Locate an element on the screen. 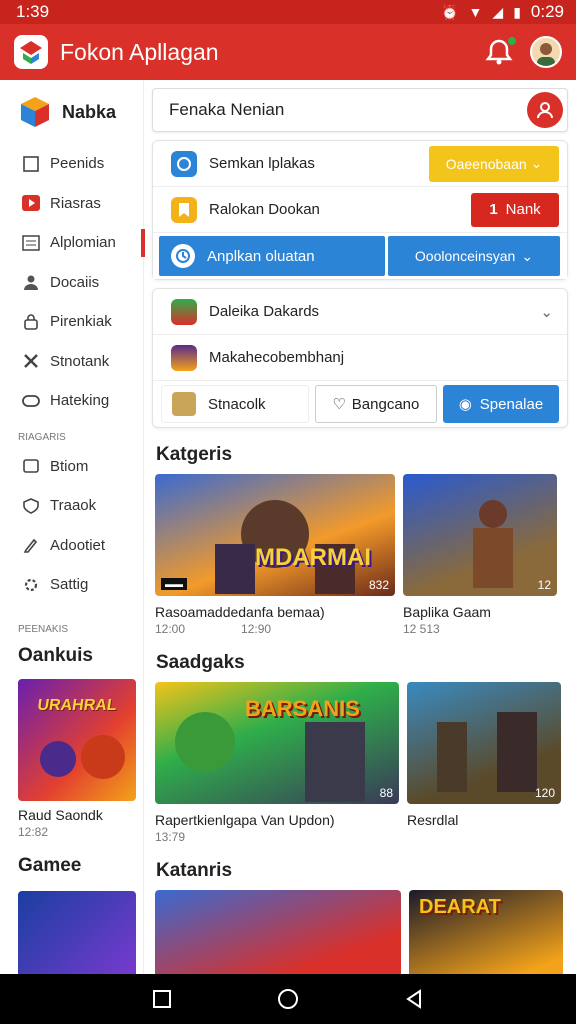 Image resolution: width=576 pixels, height=1024 pixels. brand-label: Nabka is located at coordinates (89, 111).